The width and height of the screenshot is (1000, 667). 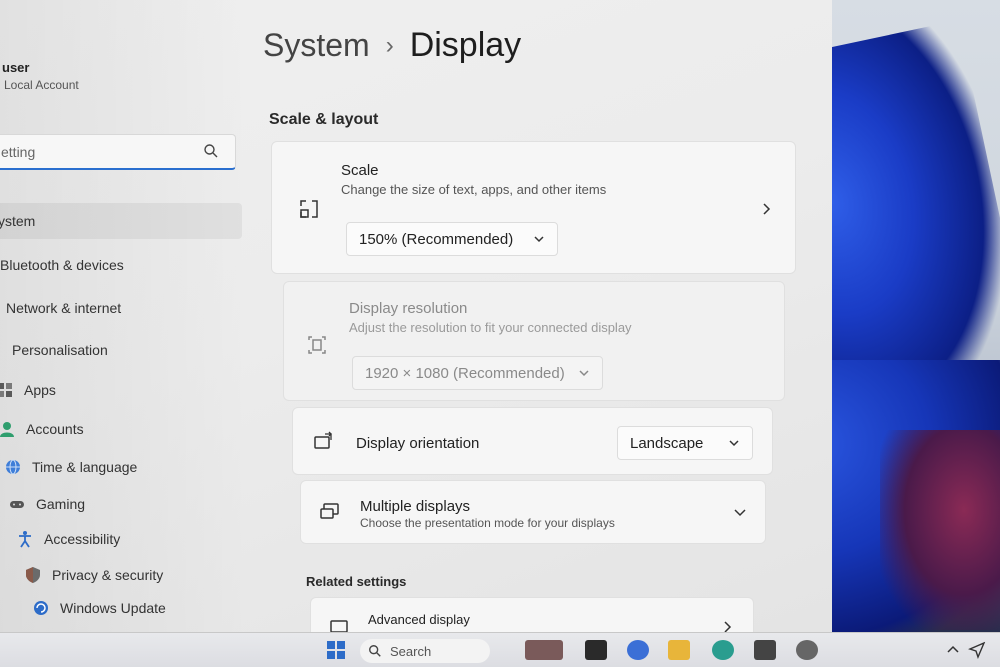 What do you see at coordinates (411, 651) in the screenshot?
I see `taskbar-search-label: Search` at bounding box center [411, 651].